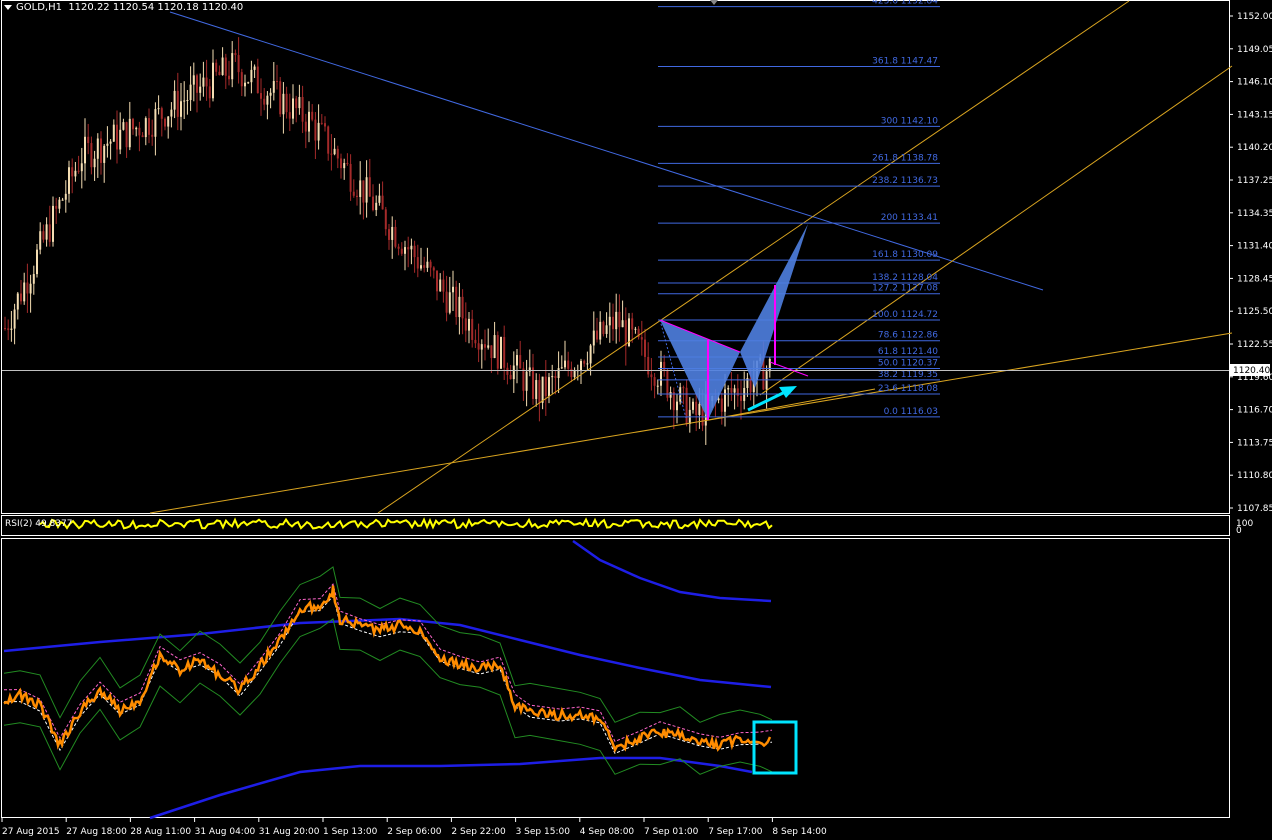 The image size is (1272, 840). What do you see at coordinates (905, 289) in the screenshot?
I see `fib-level-label: 127.2 1127.08` at bounding box center [905, 289].